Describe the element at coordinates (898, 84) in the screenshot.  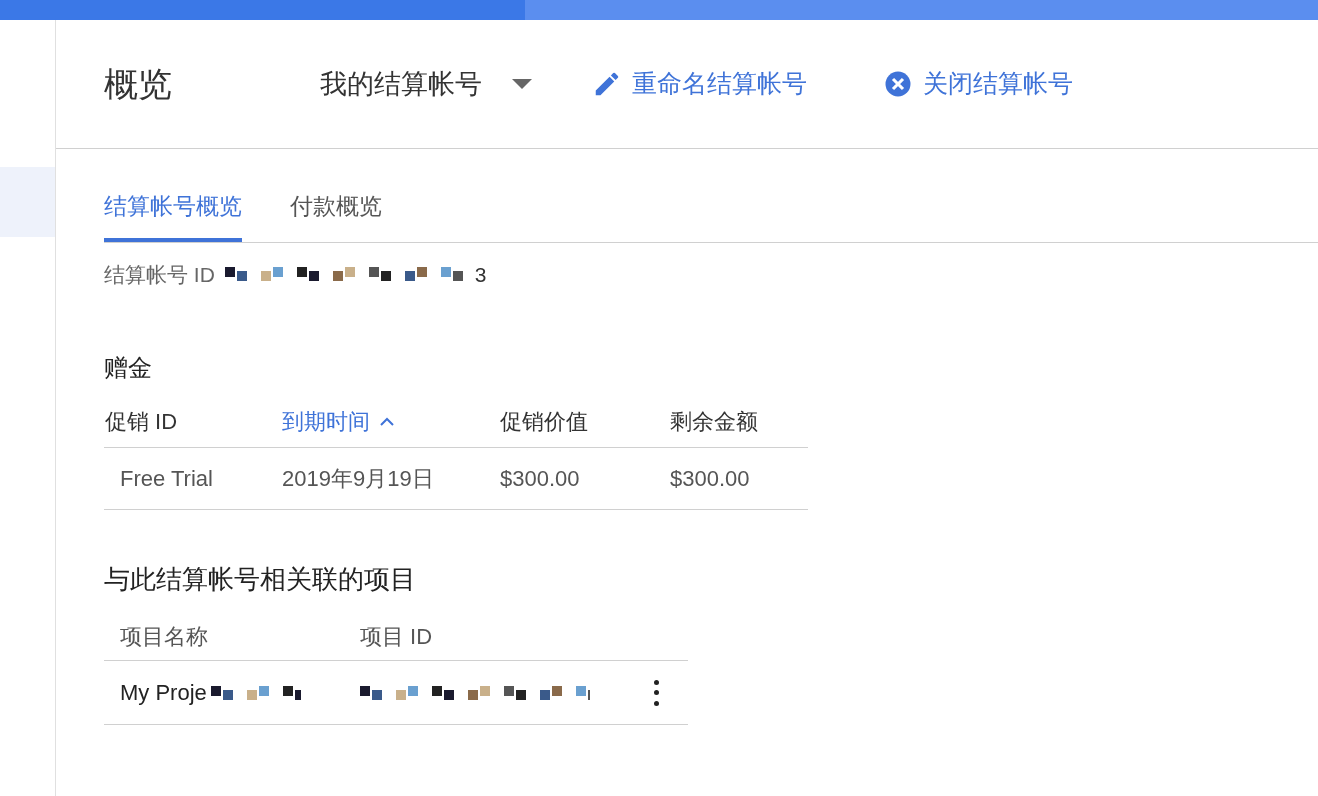
I see `close-icon` at that location.